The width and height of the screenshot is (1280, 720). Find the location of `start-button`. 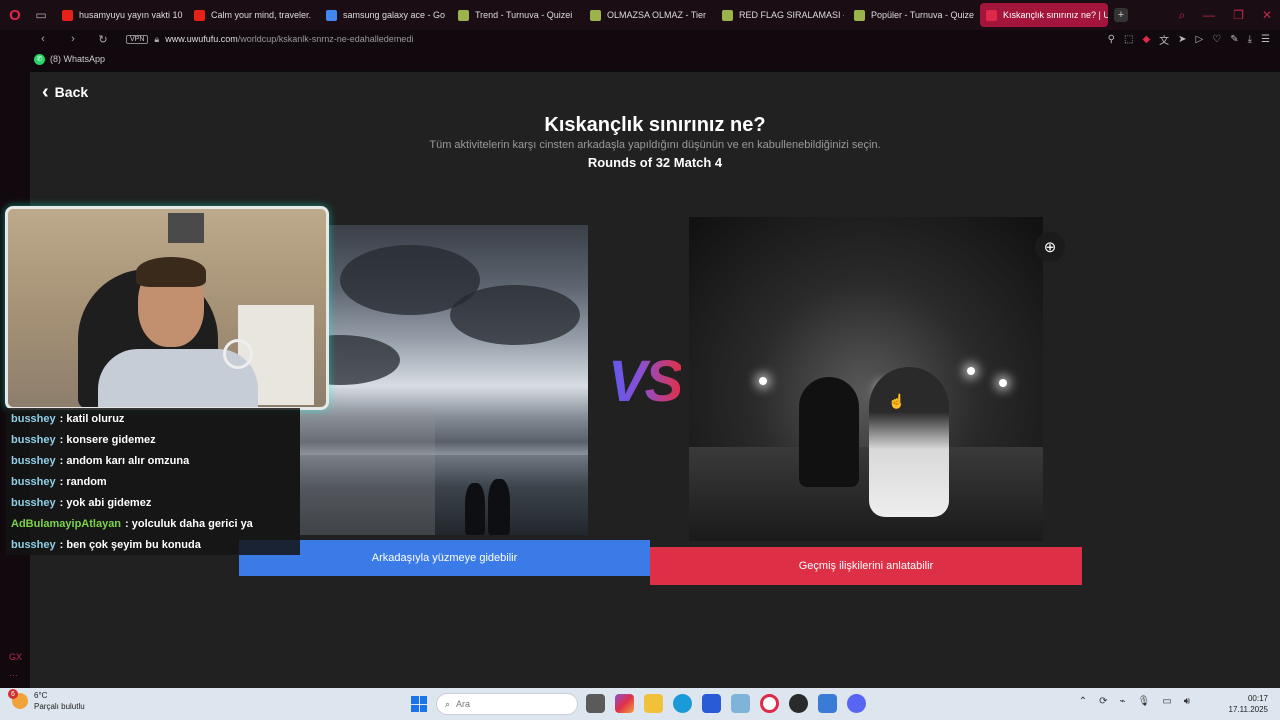

start-button is located at coordinates (419, 704).